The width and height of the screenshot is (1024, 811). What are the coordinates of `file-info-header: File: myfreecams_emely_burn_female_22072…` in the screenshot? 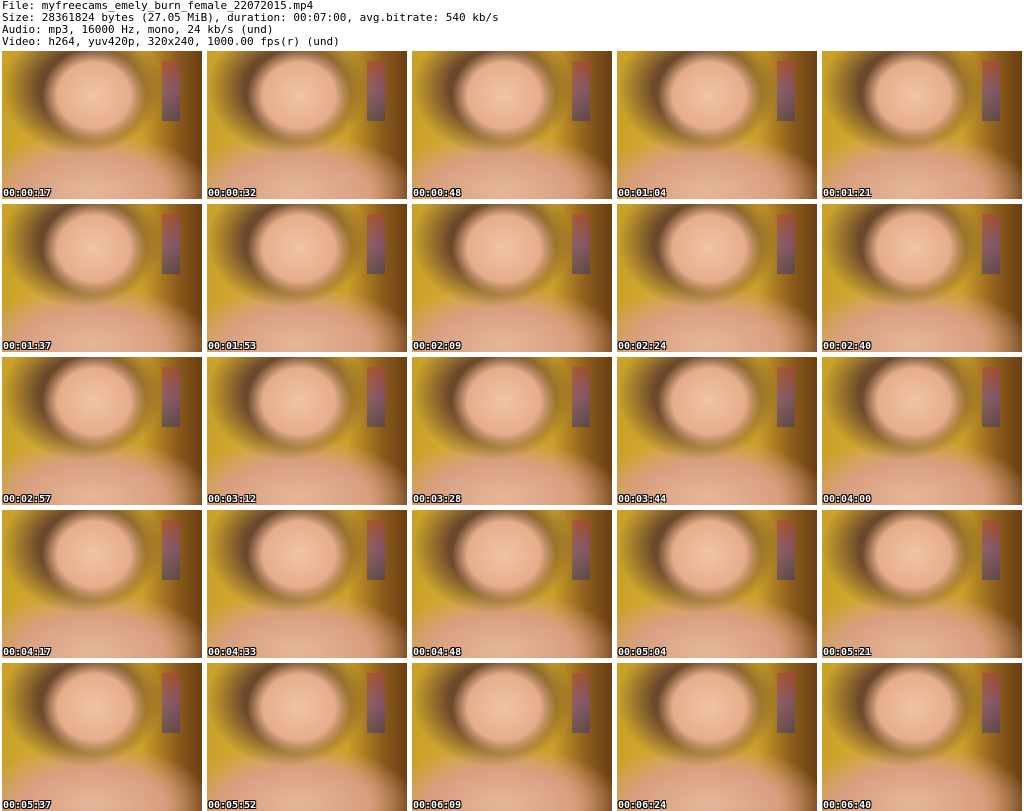 It's located at (512, 25).